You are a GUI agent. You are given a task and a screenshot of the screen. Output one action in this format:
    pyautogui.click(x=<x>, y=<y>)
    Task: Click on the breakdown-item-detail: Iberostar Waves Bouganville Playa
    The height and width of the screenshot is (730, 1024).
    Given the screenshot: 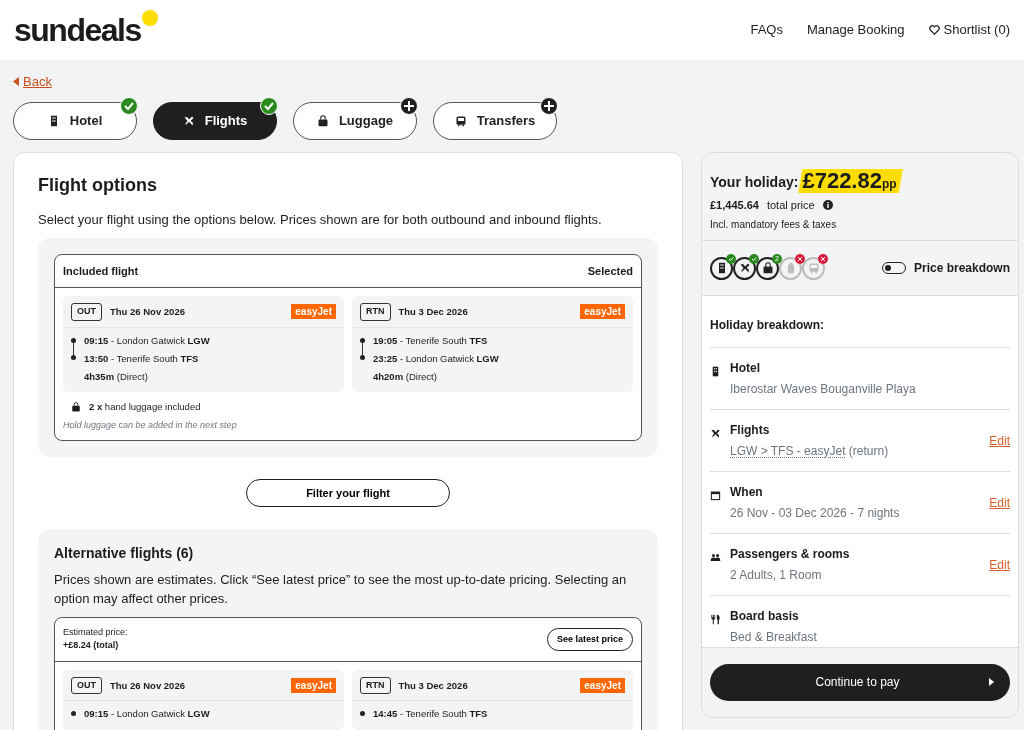 What is the action you would take?
    pyautogui.click(x=823, y=389)
    